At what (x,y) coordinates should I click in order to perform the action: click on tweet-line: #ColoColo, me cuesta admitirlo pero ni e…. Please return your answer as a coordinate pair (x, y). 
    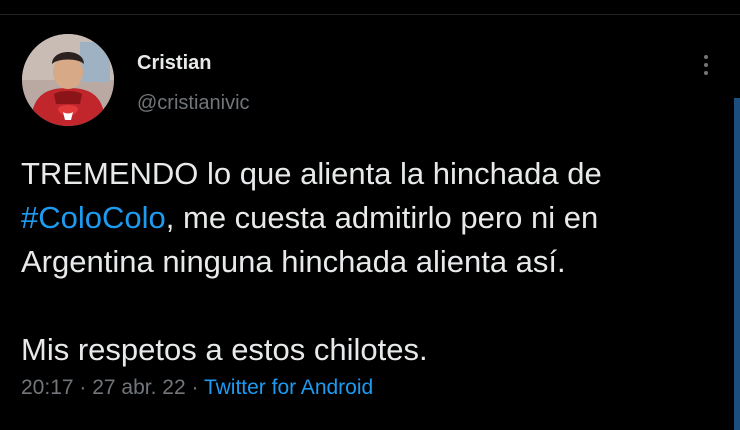
    Looking at the image, I should click on (366, 218).